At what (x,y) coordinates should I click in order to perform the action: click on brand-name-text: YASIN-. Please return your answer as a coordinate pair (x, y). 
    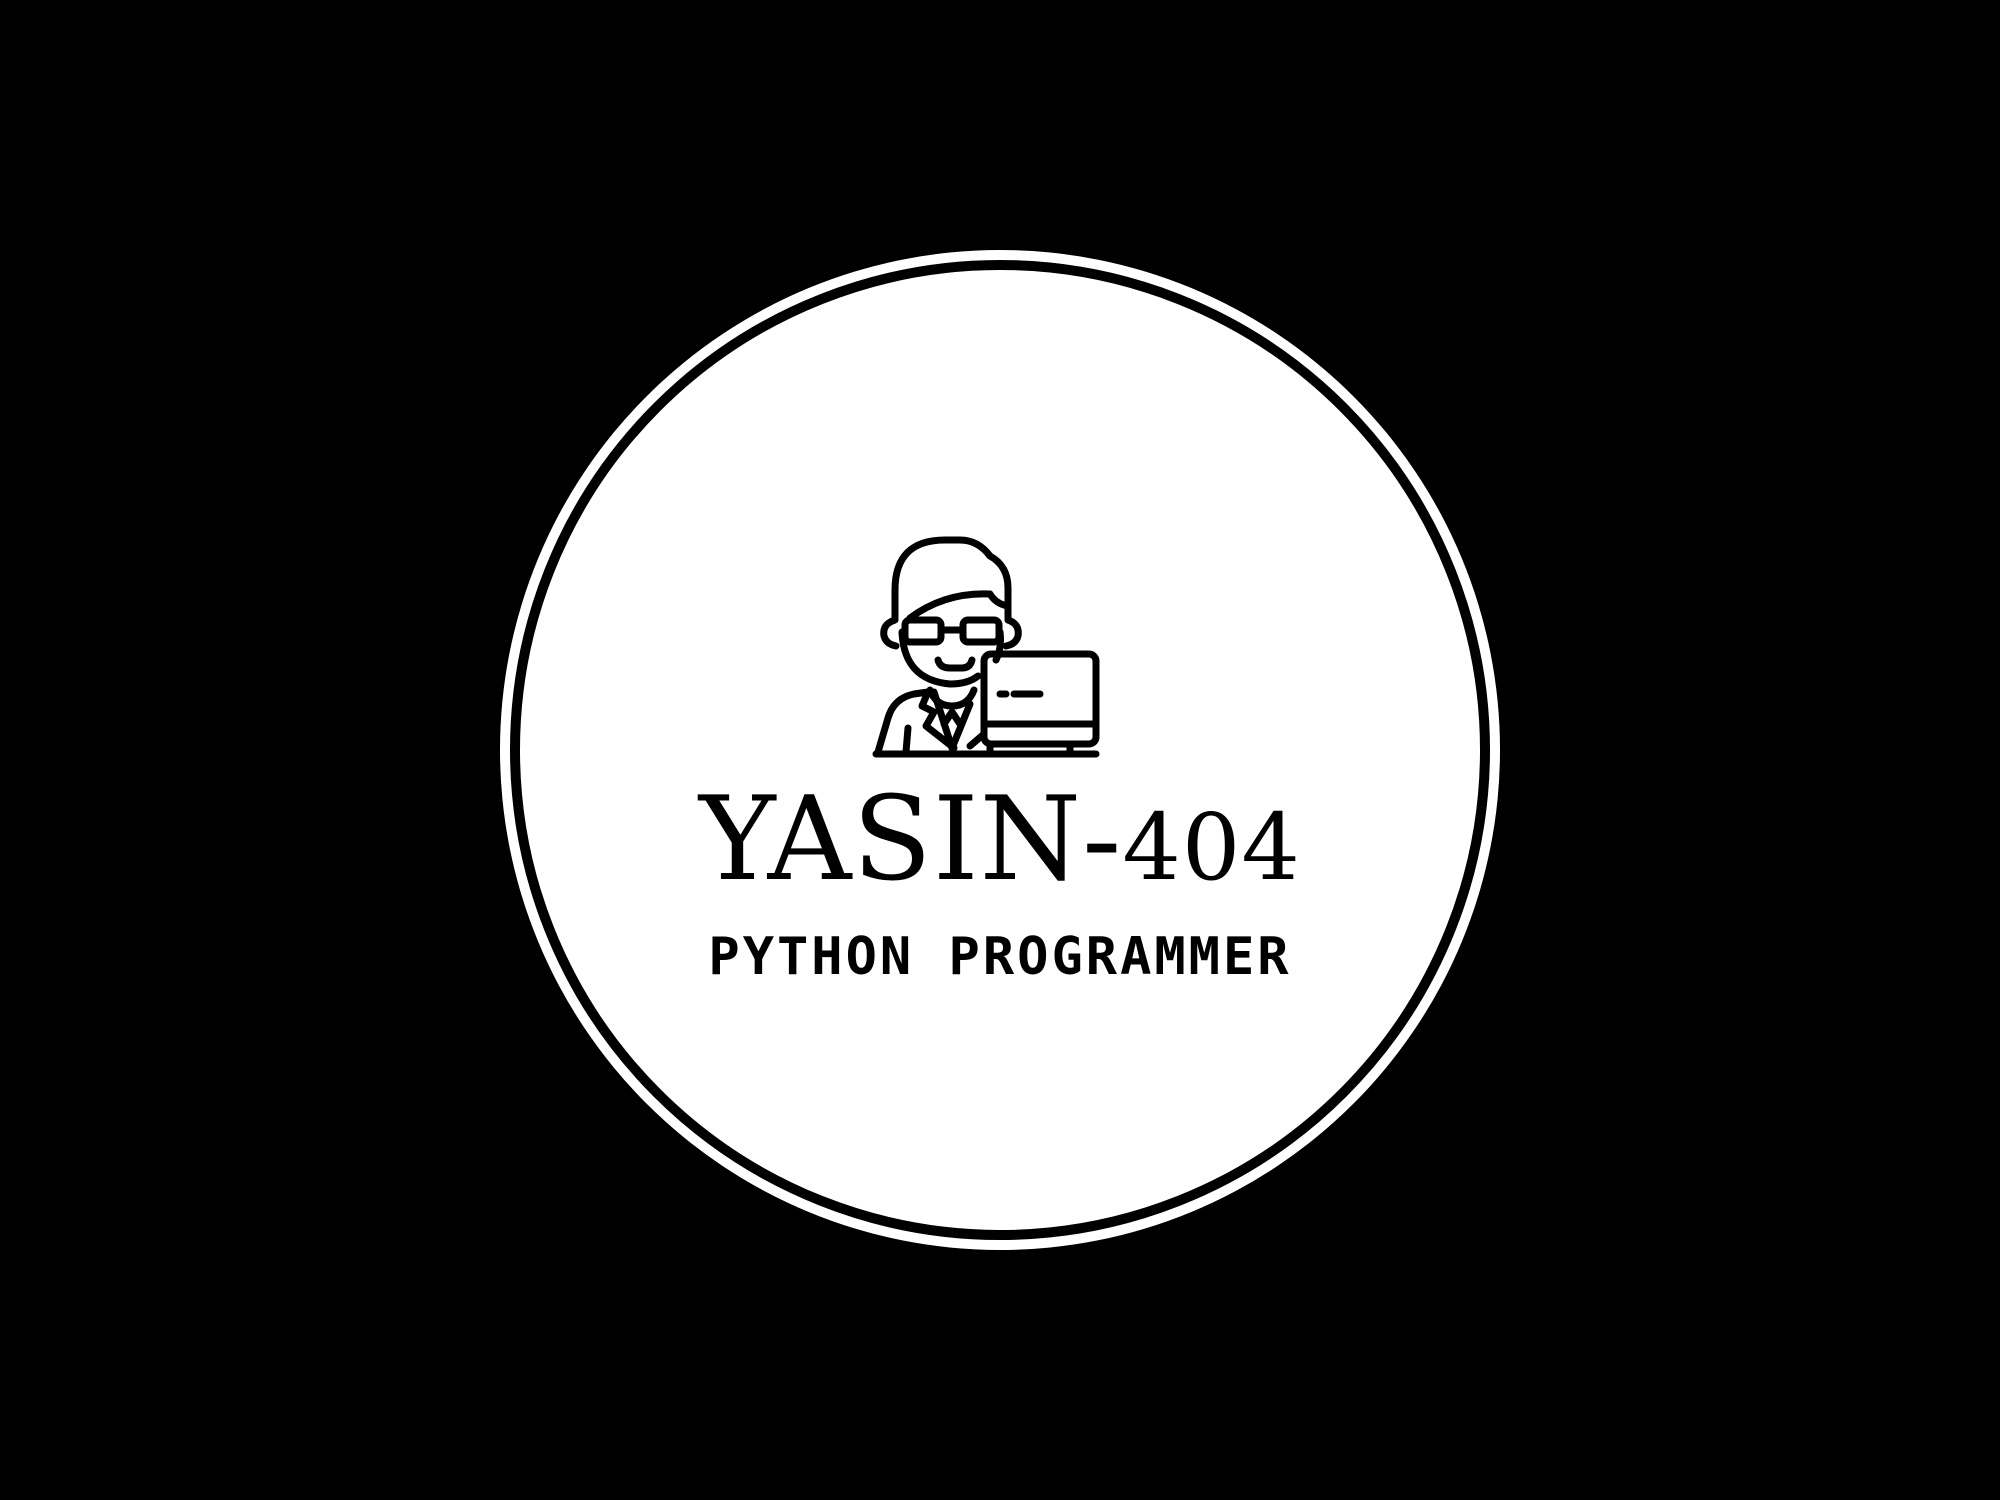
    Looking at the image, I should click on (911, 839).